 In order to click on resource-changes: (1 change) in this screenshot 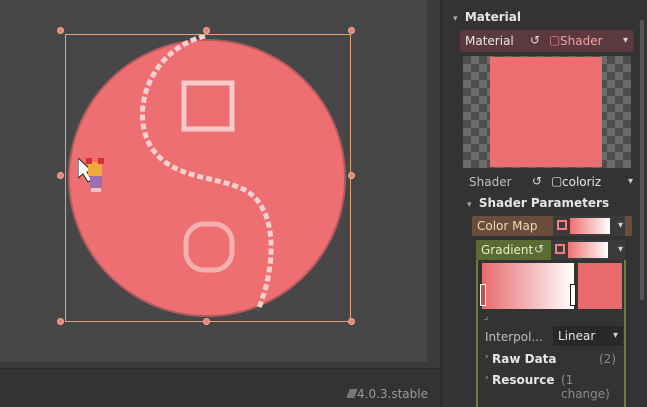, I will do `click(585, 387)`.